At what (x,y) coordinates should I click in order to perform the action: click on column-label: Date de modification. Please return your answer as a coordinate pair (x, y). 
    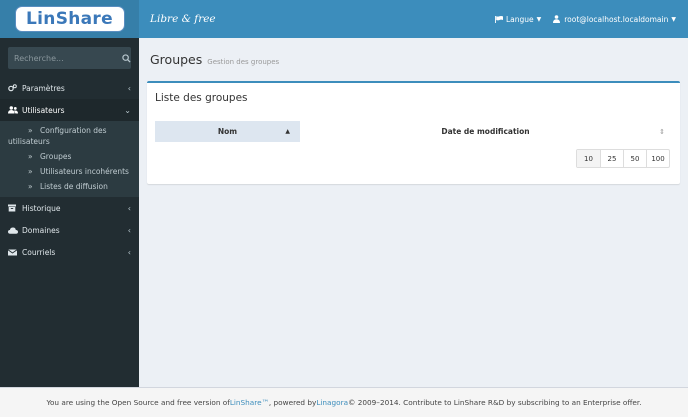
    Looking at the image, I should click on (485, 131).